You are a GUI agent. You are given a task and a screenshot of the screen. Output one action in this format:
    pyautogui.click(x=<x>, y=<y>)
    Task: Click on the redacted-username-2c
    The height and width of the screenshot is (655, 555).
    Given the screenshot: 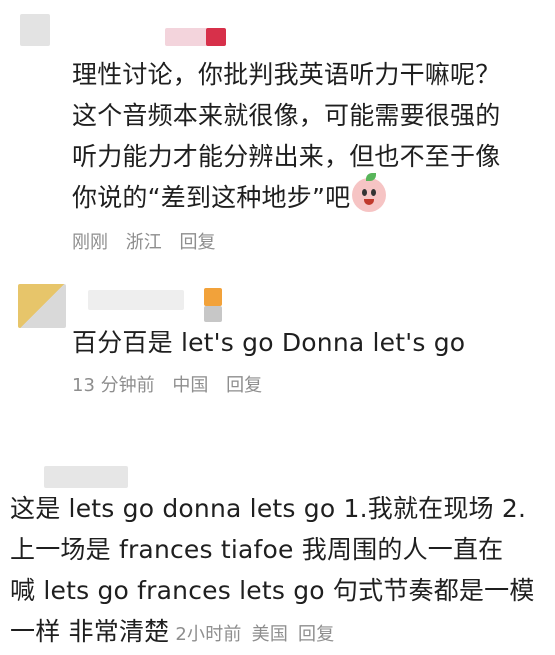 What is the action you would take?
    pyautogui.click(x=213, y=314)
    